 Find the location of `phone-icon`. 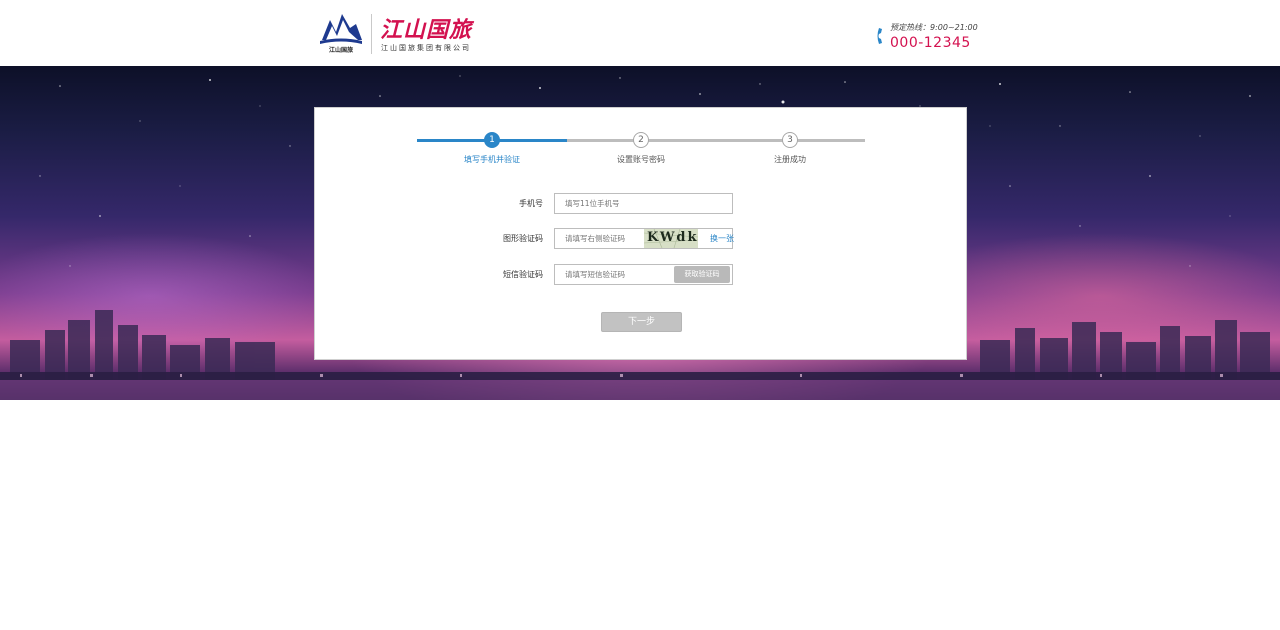

phone-icon is located at coordinates (879, 36).